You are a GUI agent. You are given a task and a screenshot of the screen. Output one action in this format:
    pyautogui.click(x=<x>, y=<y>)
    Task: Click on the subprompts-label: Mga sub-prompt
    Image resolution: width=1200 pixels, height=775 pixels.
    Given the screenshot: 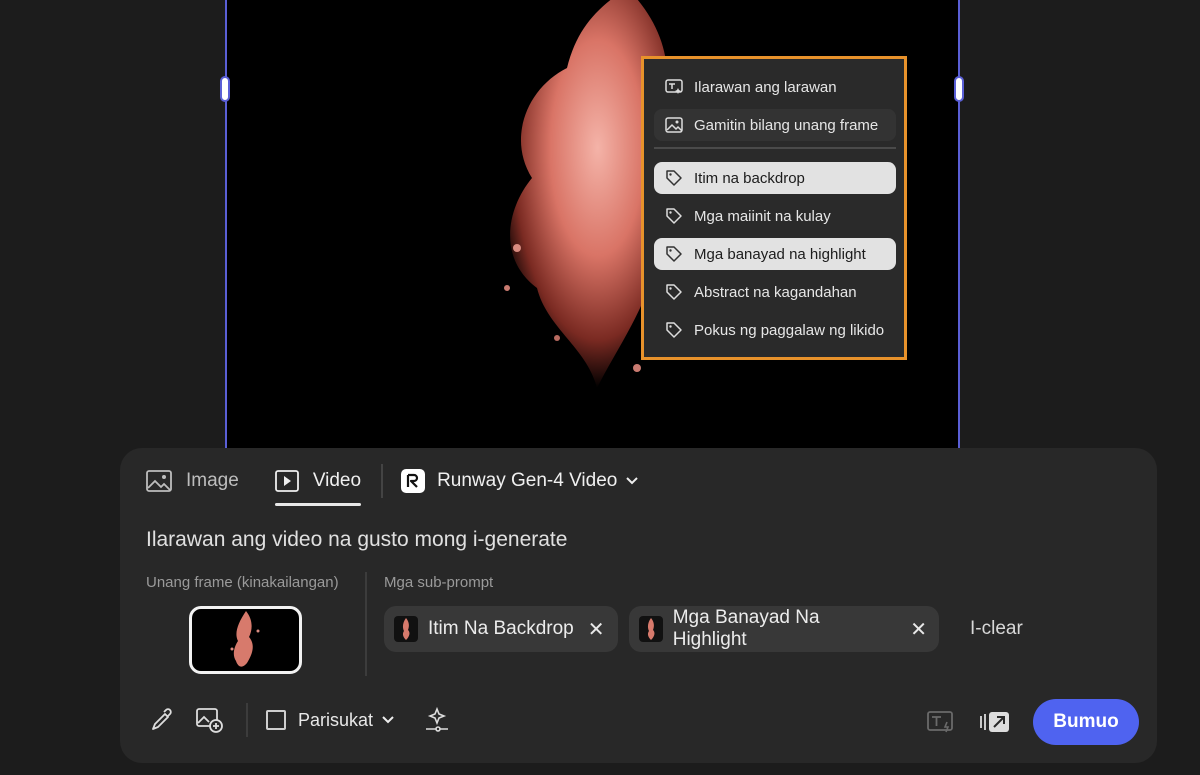 What is the action you would take?
    pyautogui.click(x=439, y=582)
    